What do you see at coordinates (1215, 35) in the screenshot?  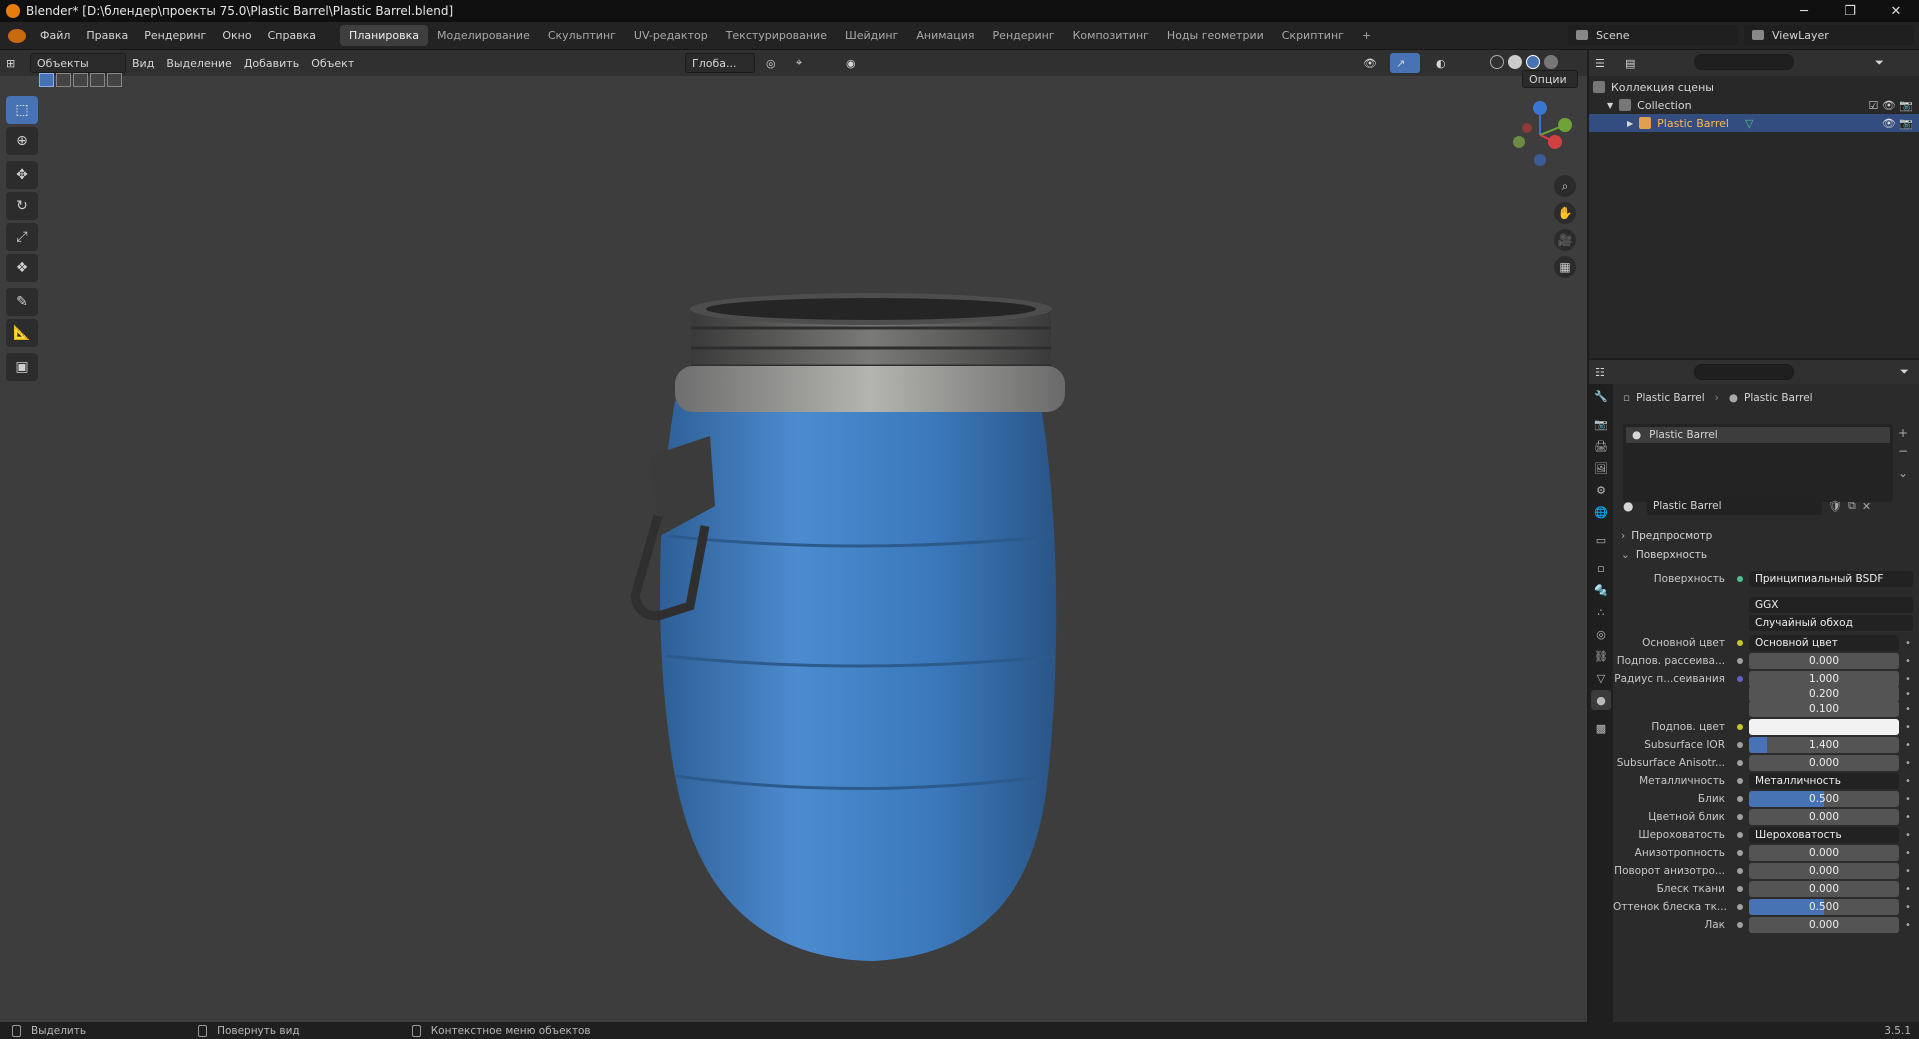 I see `tab-geometry-nodes: Ноды геометрии` at bounding box center [1215, 35].